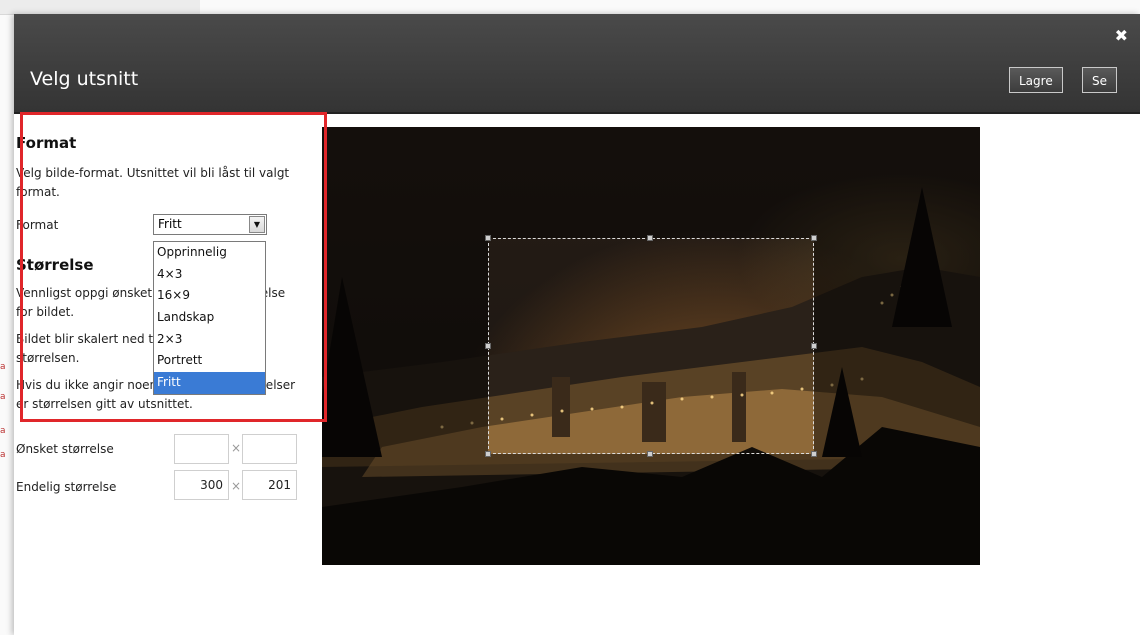 The image size is (1140, 635). I want to click on format-option: 2×3, so click(209, 340).